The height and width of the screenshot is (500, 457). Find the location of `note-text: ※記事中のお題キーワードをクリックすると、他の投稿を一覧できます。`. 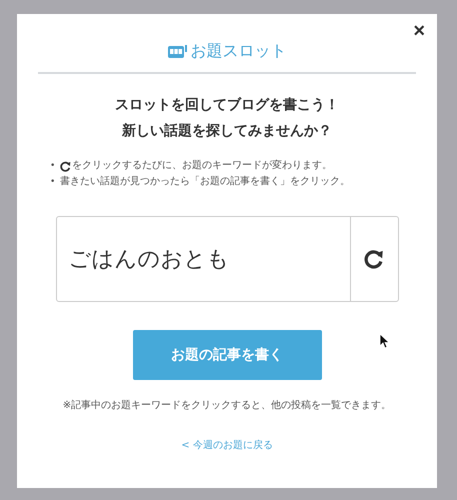

note-text: ※記事中のお題キーワードをクリックすると、他の投稿を一覧できます。 is located at coordinates (227, 405).